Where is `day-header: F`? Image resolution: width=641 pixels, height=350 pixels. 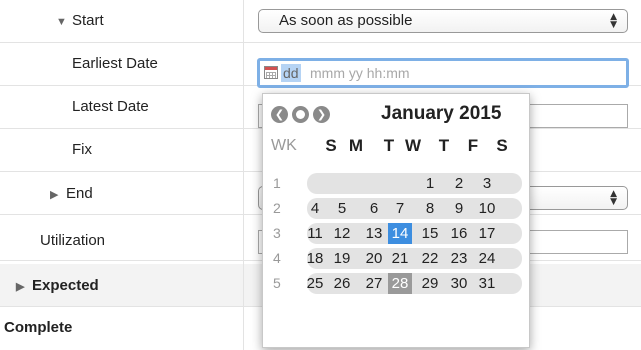 day-header: F is located at coordinates (473, 145).